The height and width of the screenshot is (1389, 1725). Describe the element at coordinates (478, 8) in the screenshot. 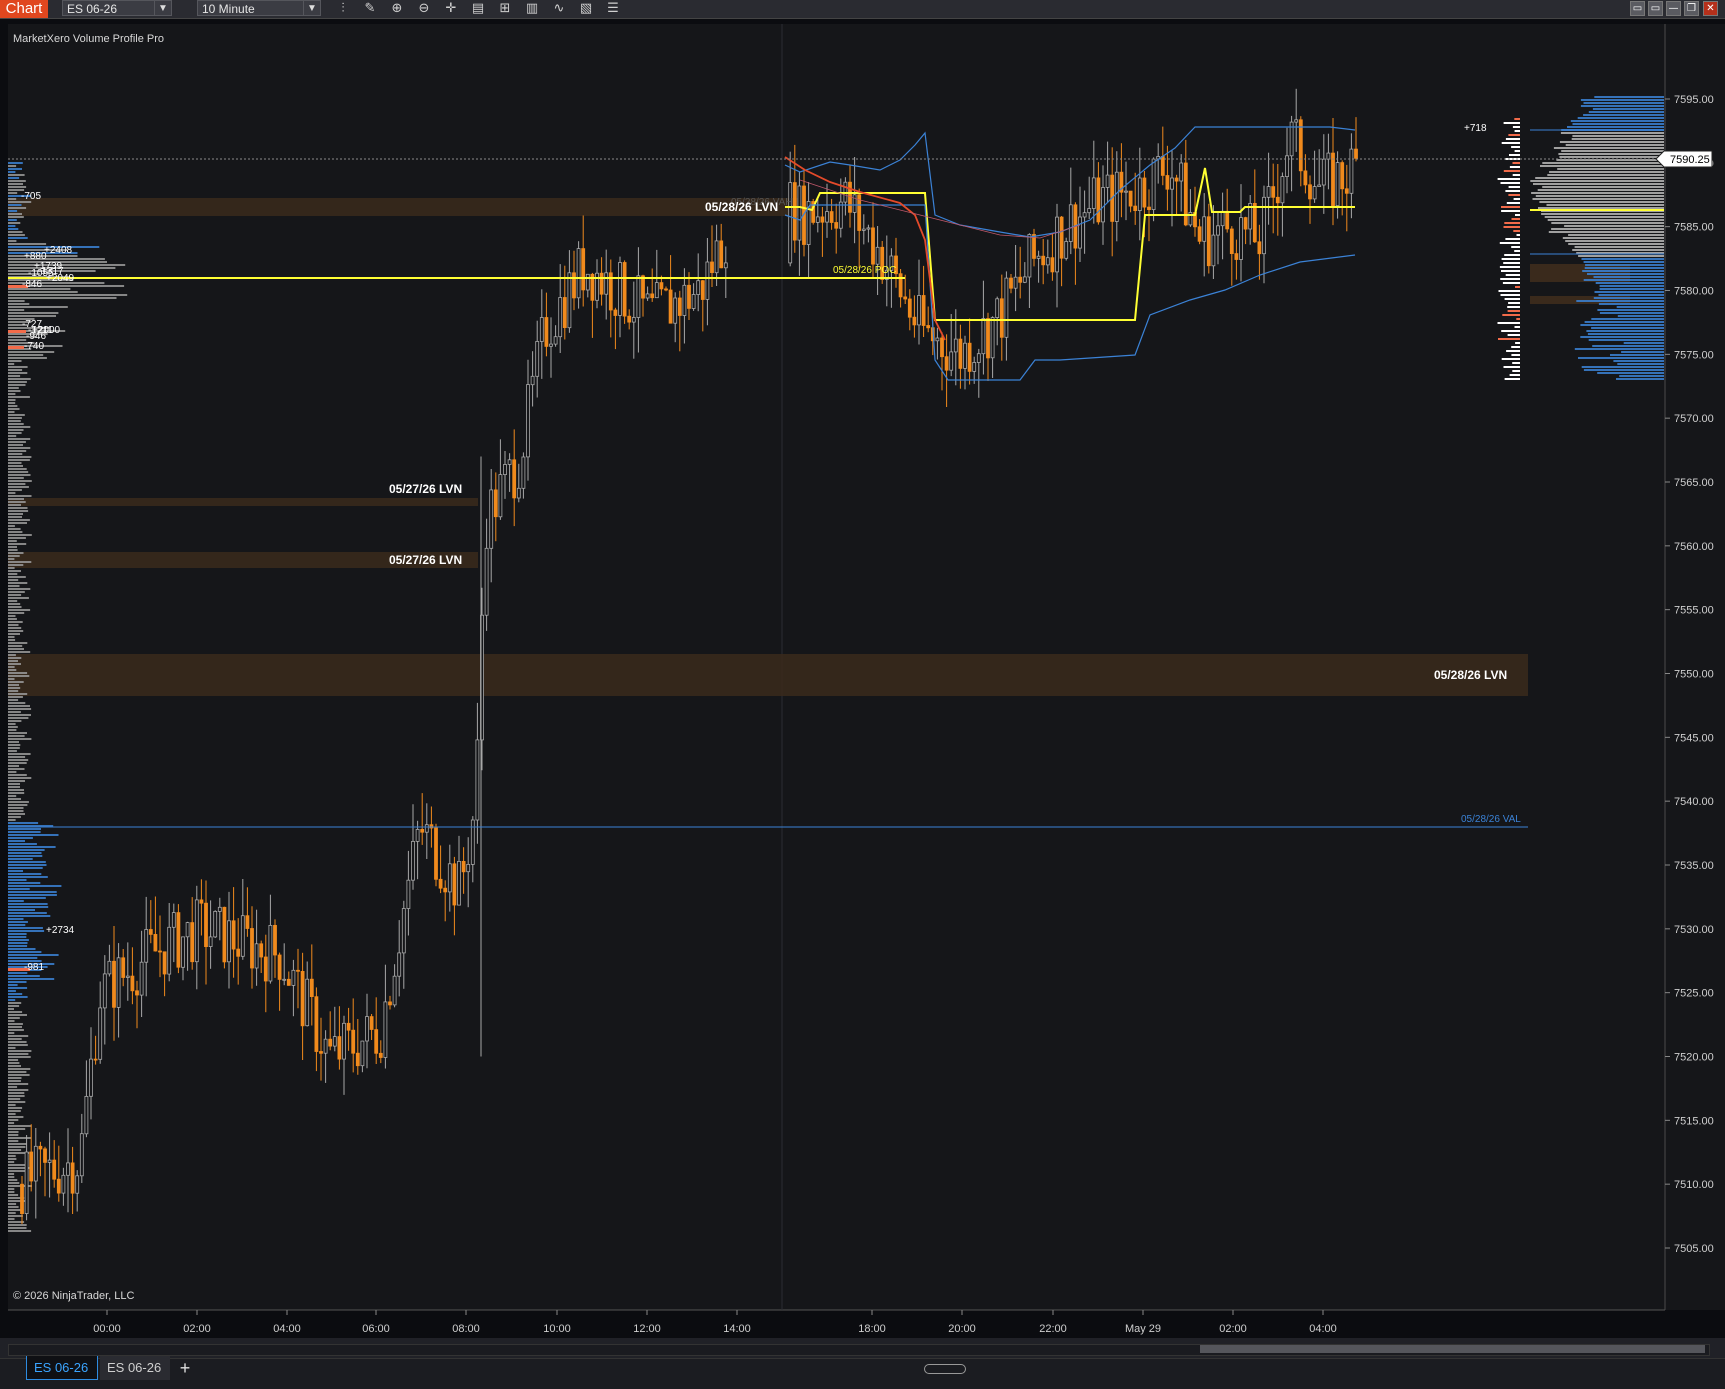

I see `data-box-icon: ▤` at that location.